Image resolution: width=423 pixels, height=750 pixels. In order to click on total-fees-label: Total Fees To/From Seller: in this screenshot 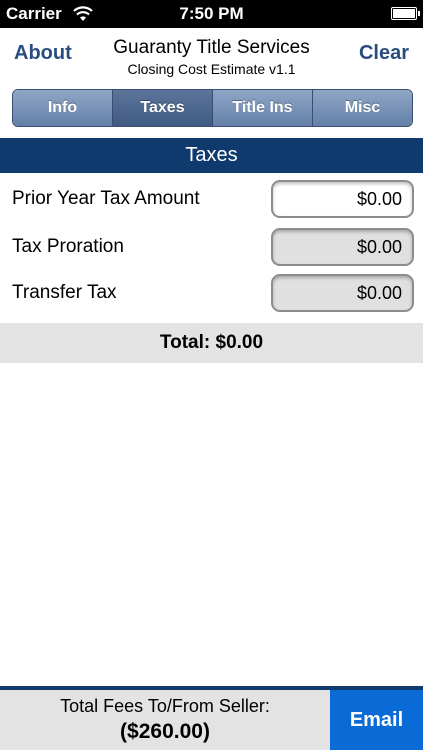, I will do `click(165, 706)`.